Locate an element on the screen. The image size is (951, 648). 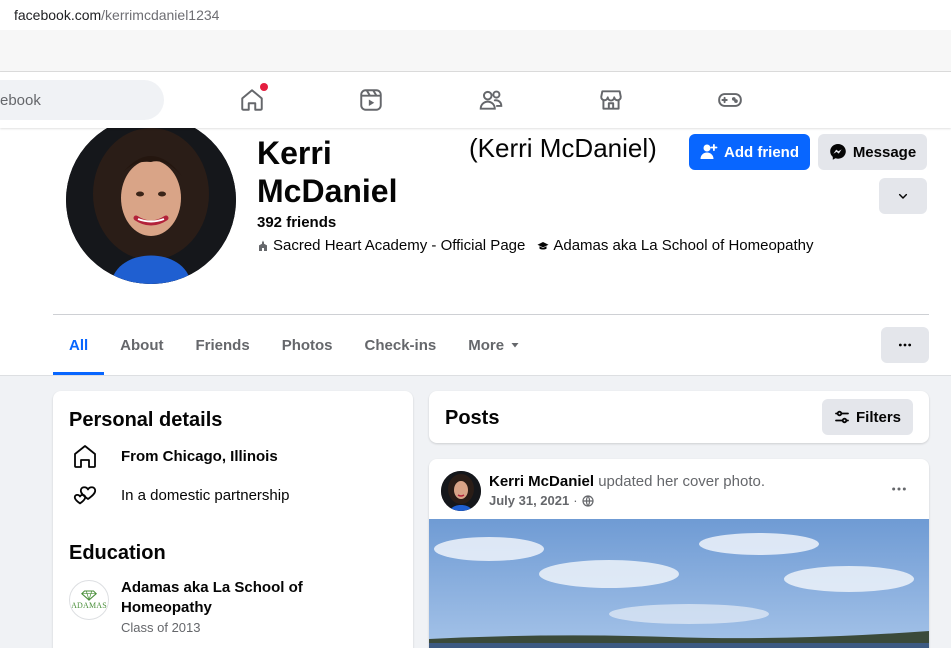
school-icon is located at coordinates (263, 245).